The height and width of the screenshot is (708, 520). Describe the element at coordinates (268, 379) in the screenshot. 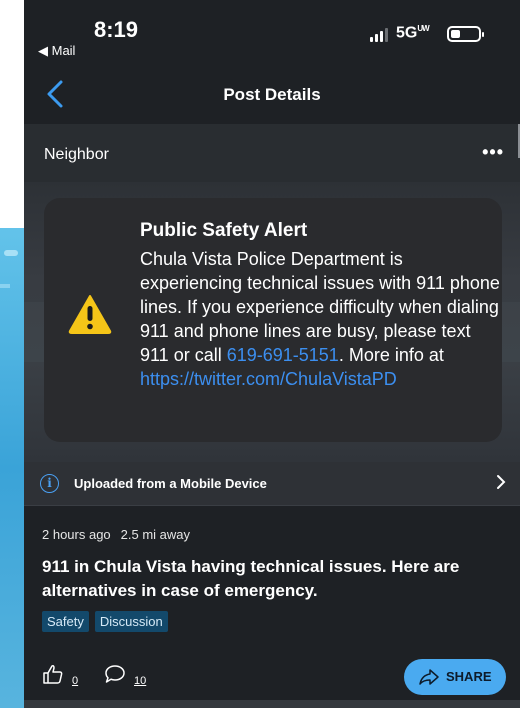

I see `alert-url-link: https://twitter.com/ChulaVistaPD` at that location.